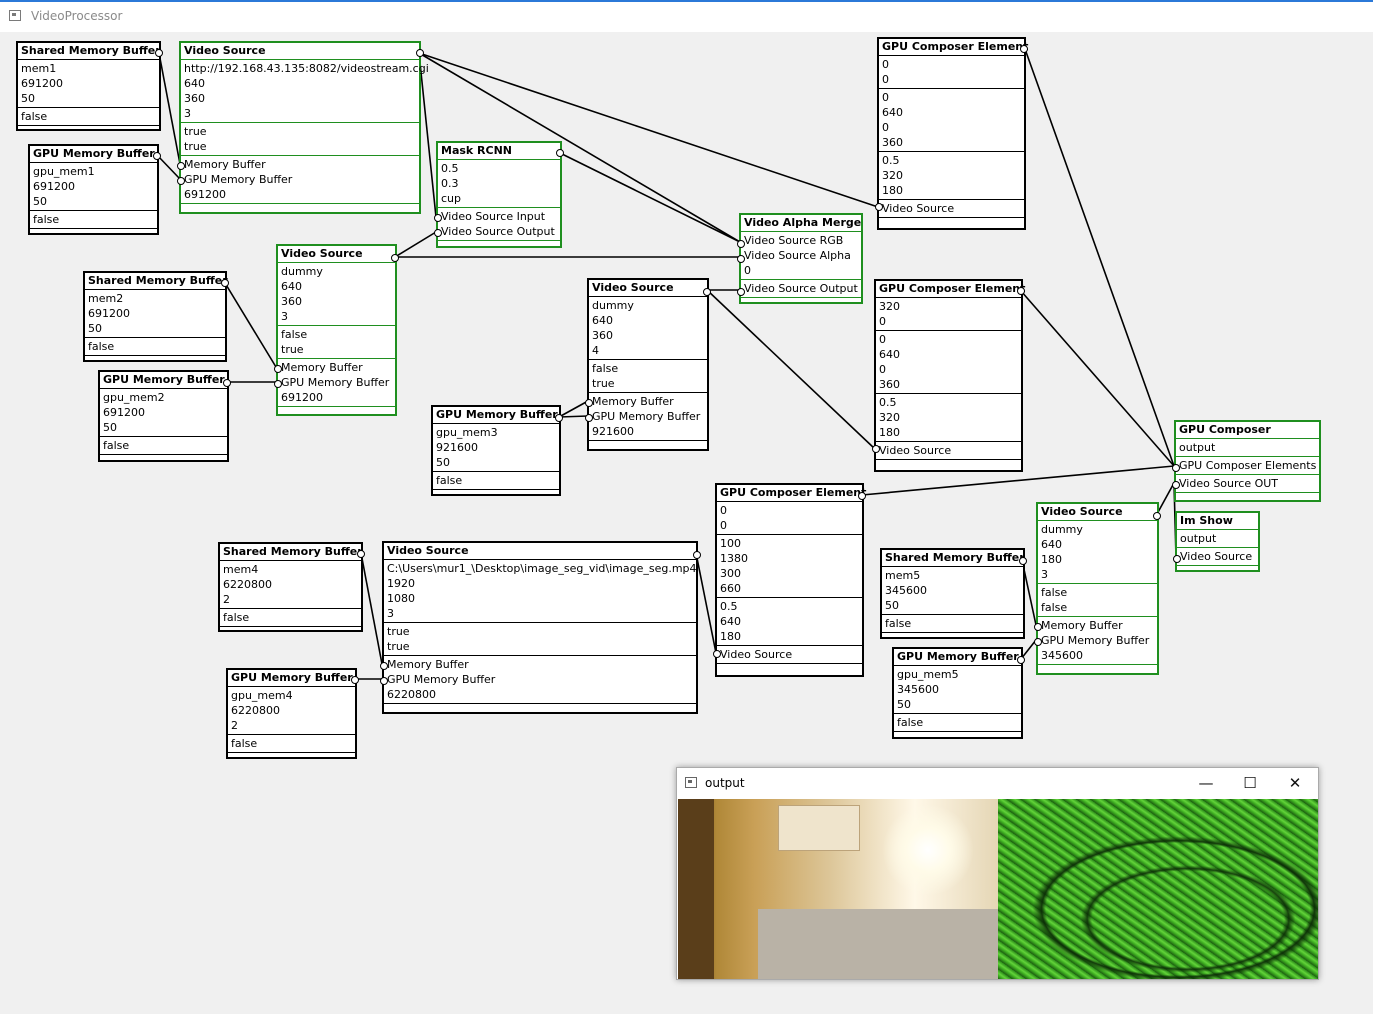 This screenshot has width=1373, height=1014. What do you see at coordinates (734, 558) in the screenshot?
I see `element-value: 1380` at bounding box center [734, 558].